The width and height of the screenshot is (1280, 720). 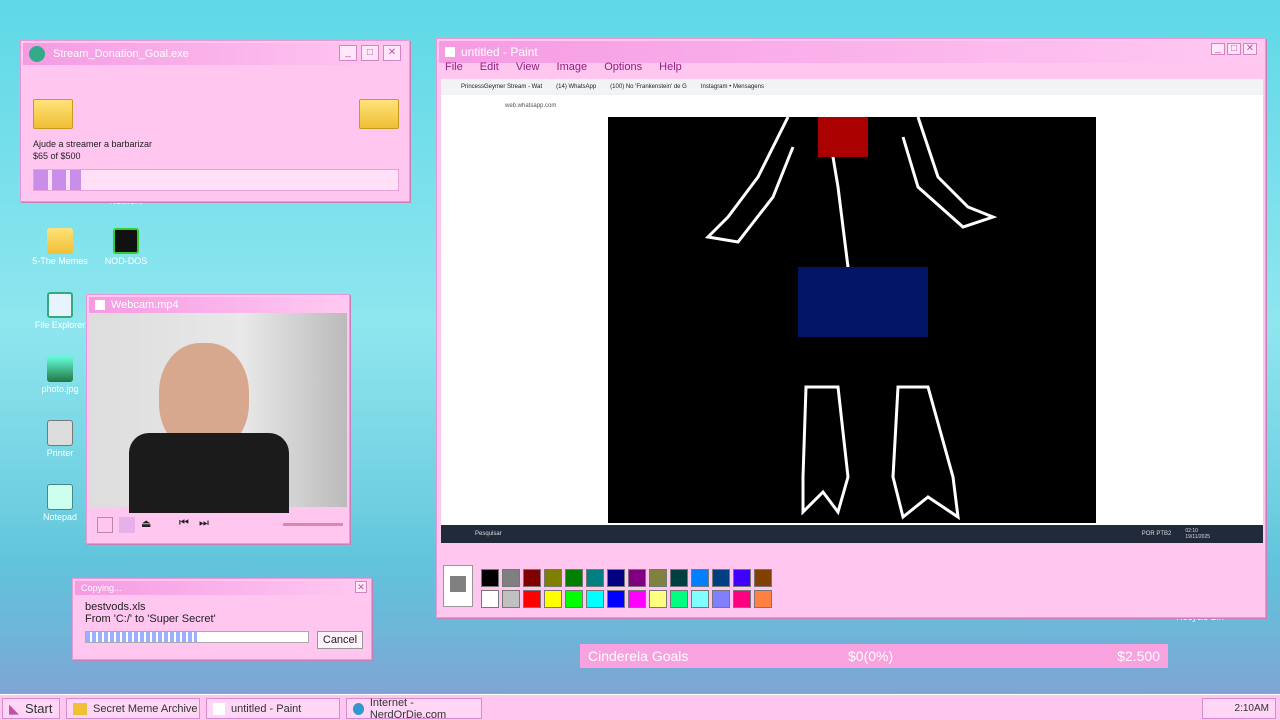 What do you see at coordinates (60, 453) in the screenshot?
I see `desktop-icon-label: Printer` at bounding box center [60, 453].